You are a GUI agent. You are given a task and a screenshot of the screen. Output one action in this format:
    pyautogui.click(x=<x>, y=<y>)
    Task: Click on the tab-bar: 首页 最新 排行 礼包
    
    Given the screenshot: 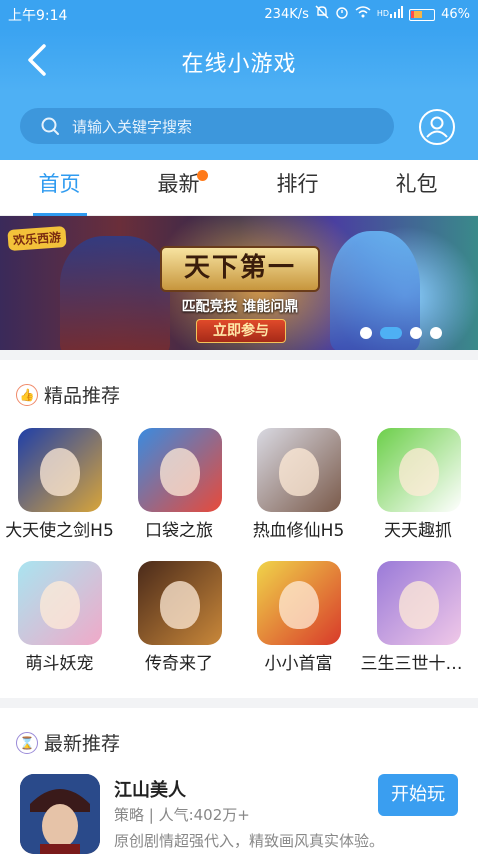 What is the action you would take?
    pyautogui.click(x=239, y=188)
    